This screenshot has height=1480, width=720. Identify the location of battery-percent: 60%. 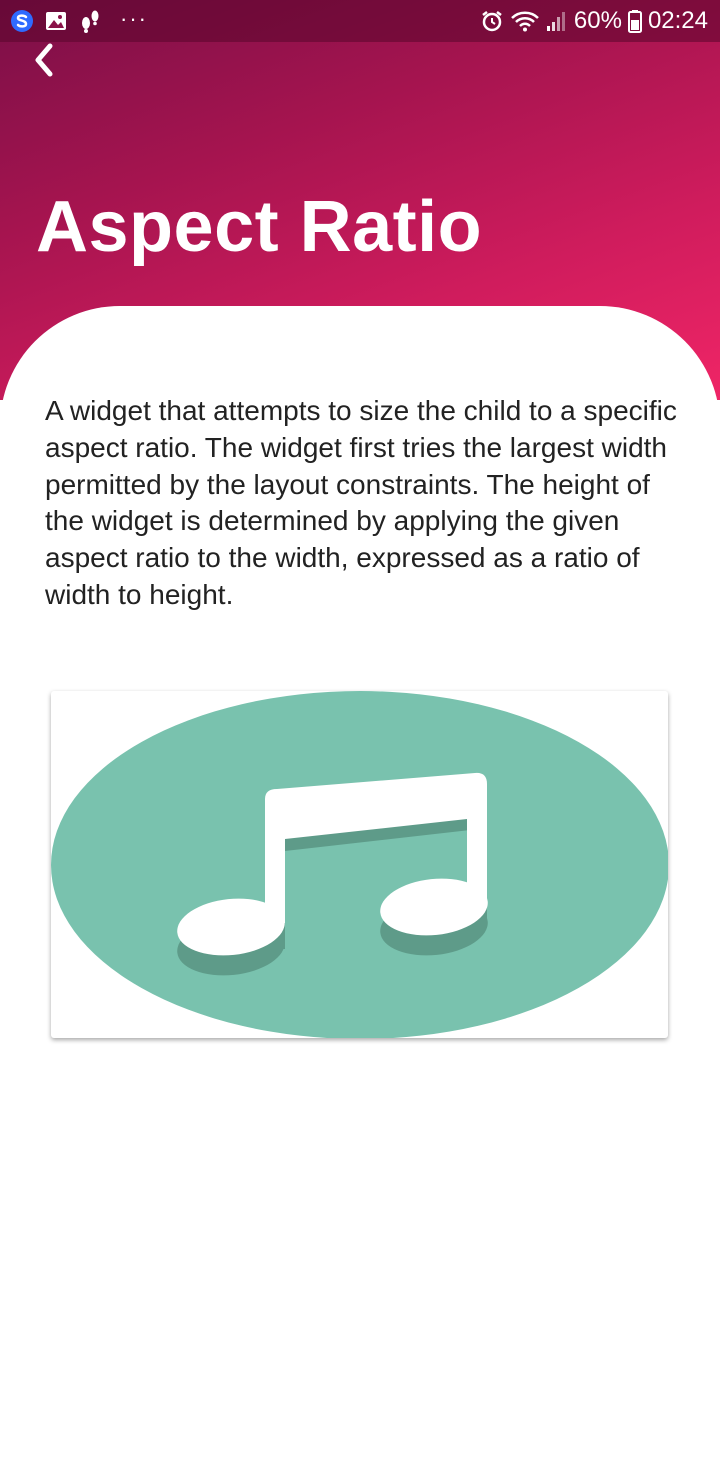
(597, 20).